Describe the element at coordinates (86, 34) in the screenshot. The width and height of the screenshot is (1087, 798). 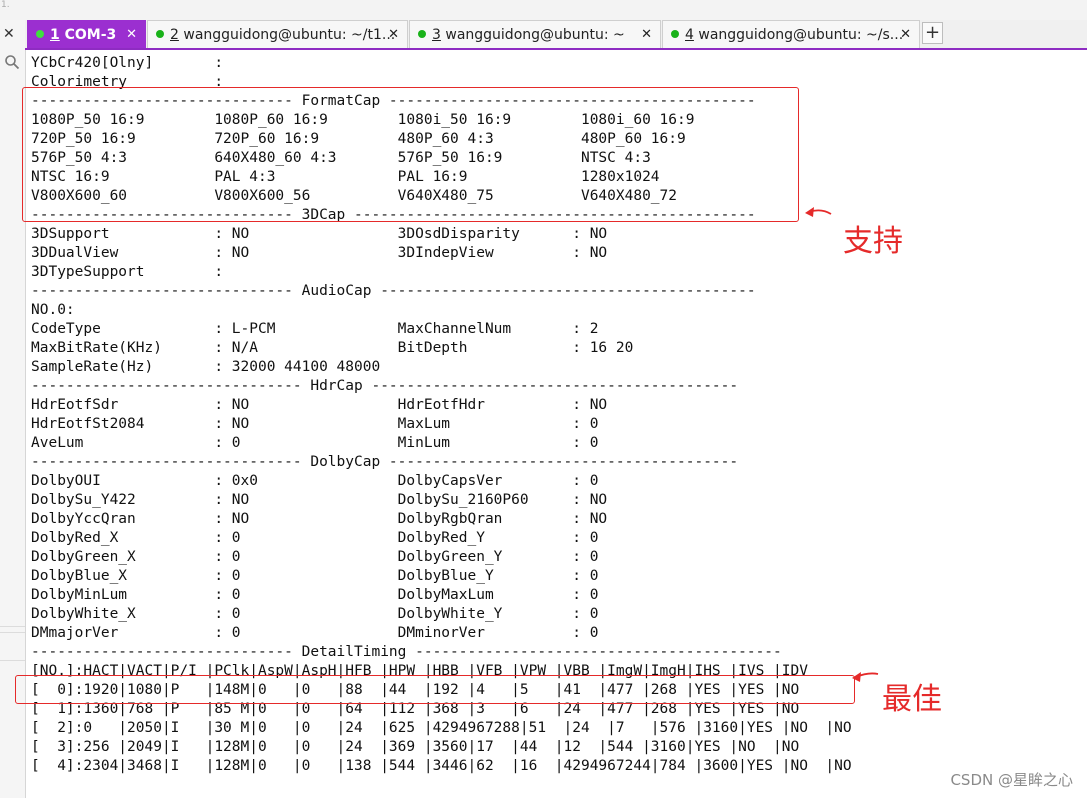
I see `tab-com3: 1 COM-3 ✕` at that location.